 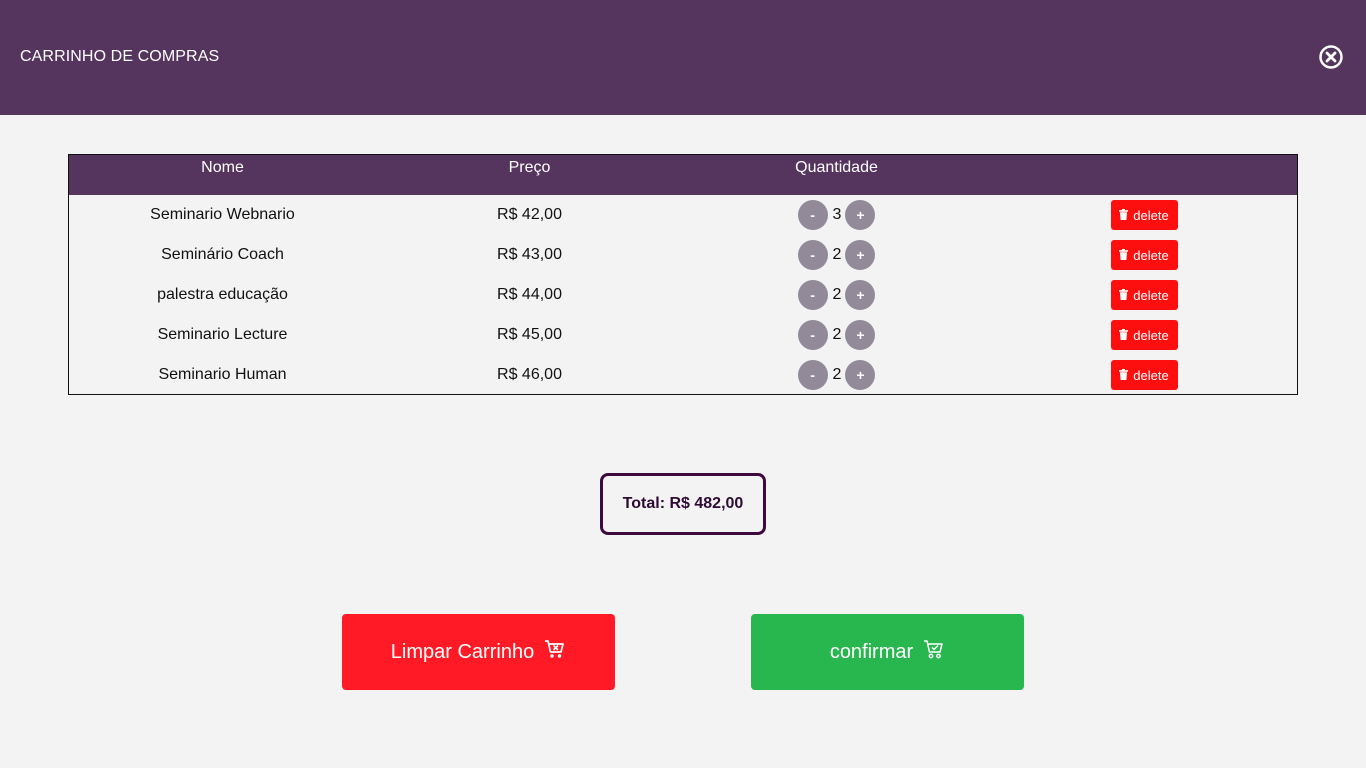 What do you see at coordinates (222, 294) in the screenshot?
I see `product-name: palestra educação` at bounding box center [222, 294].